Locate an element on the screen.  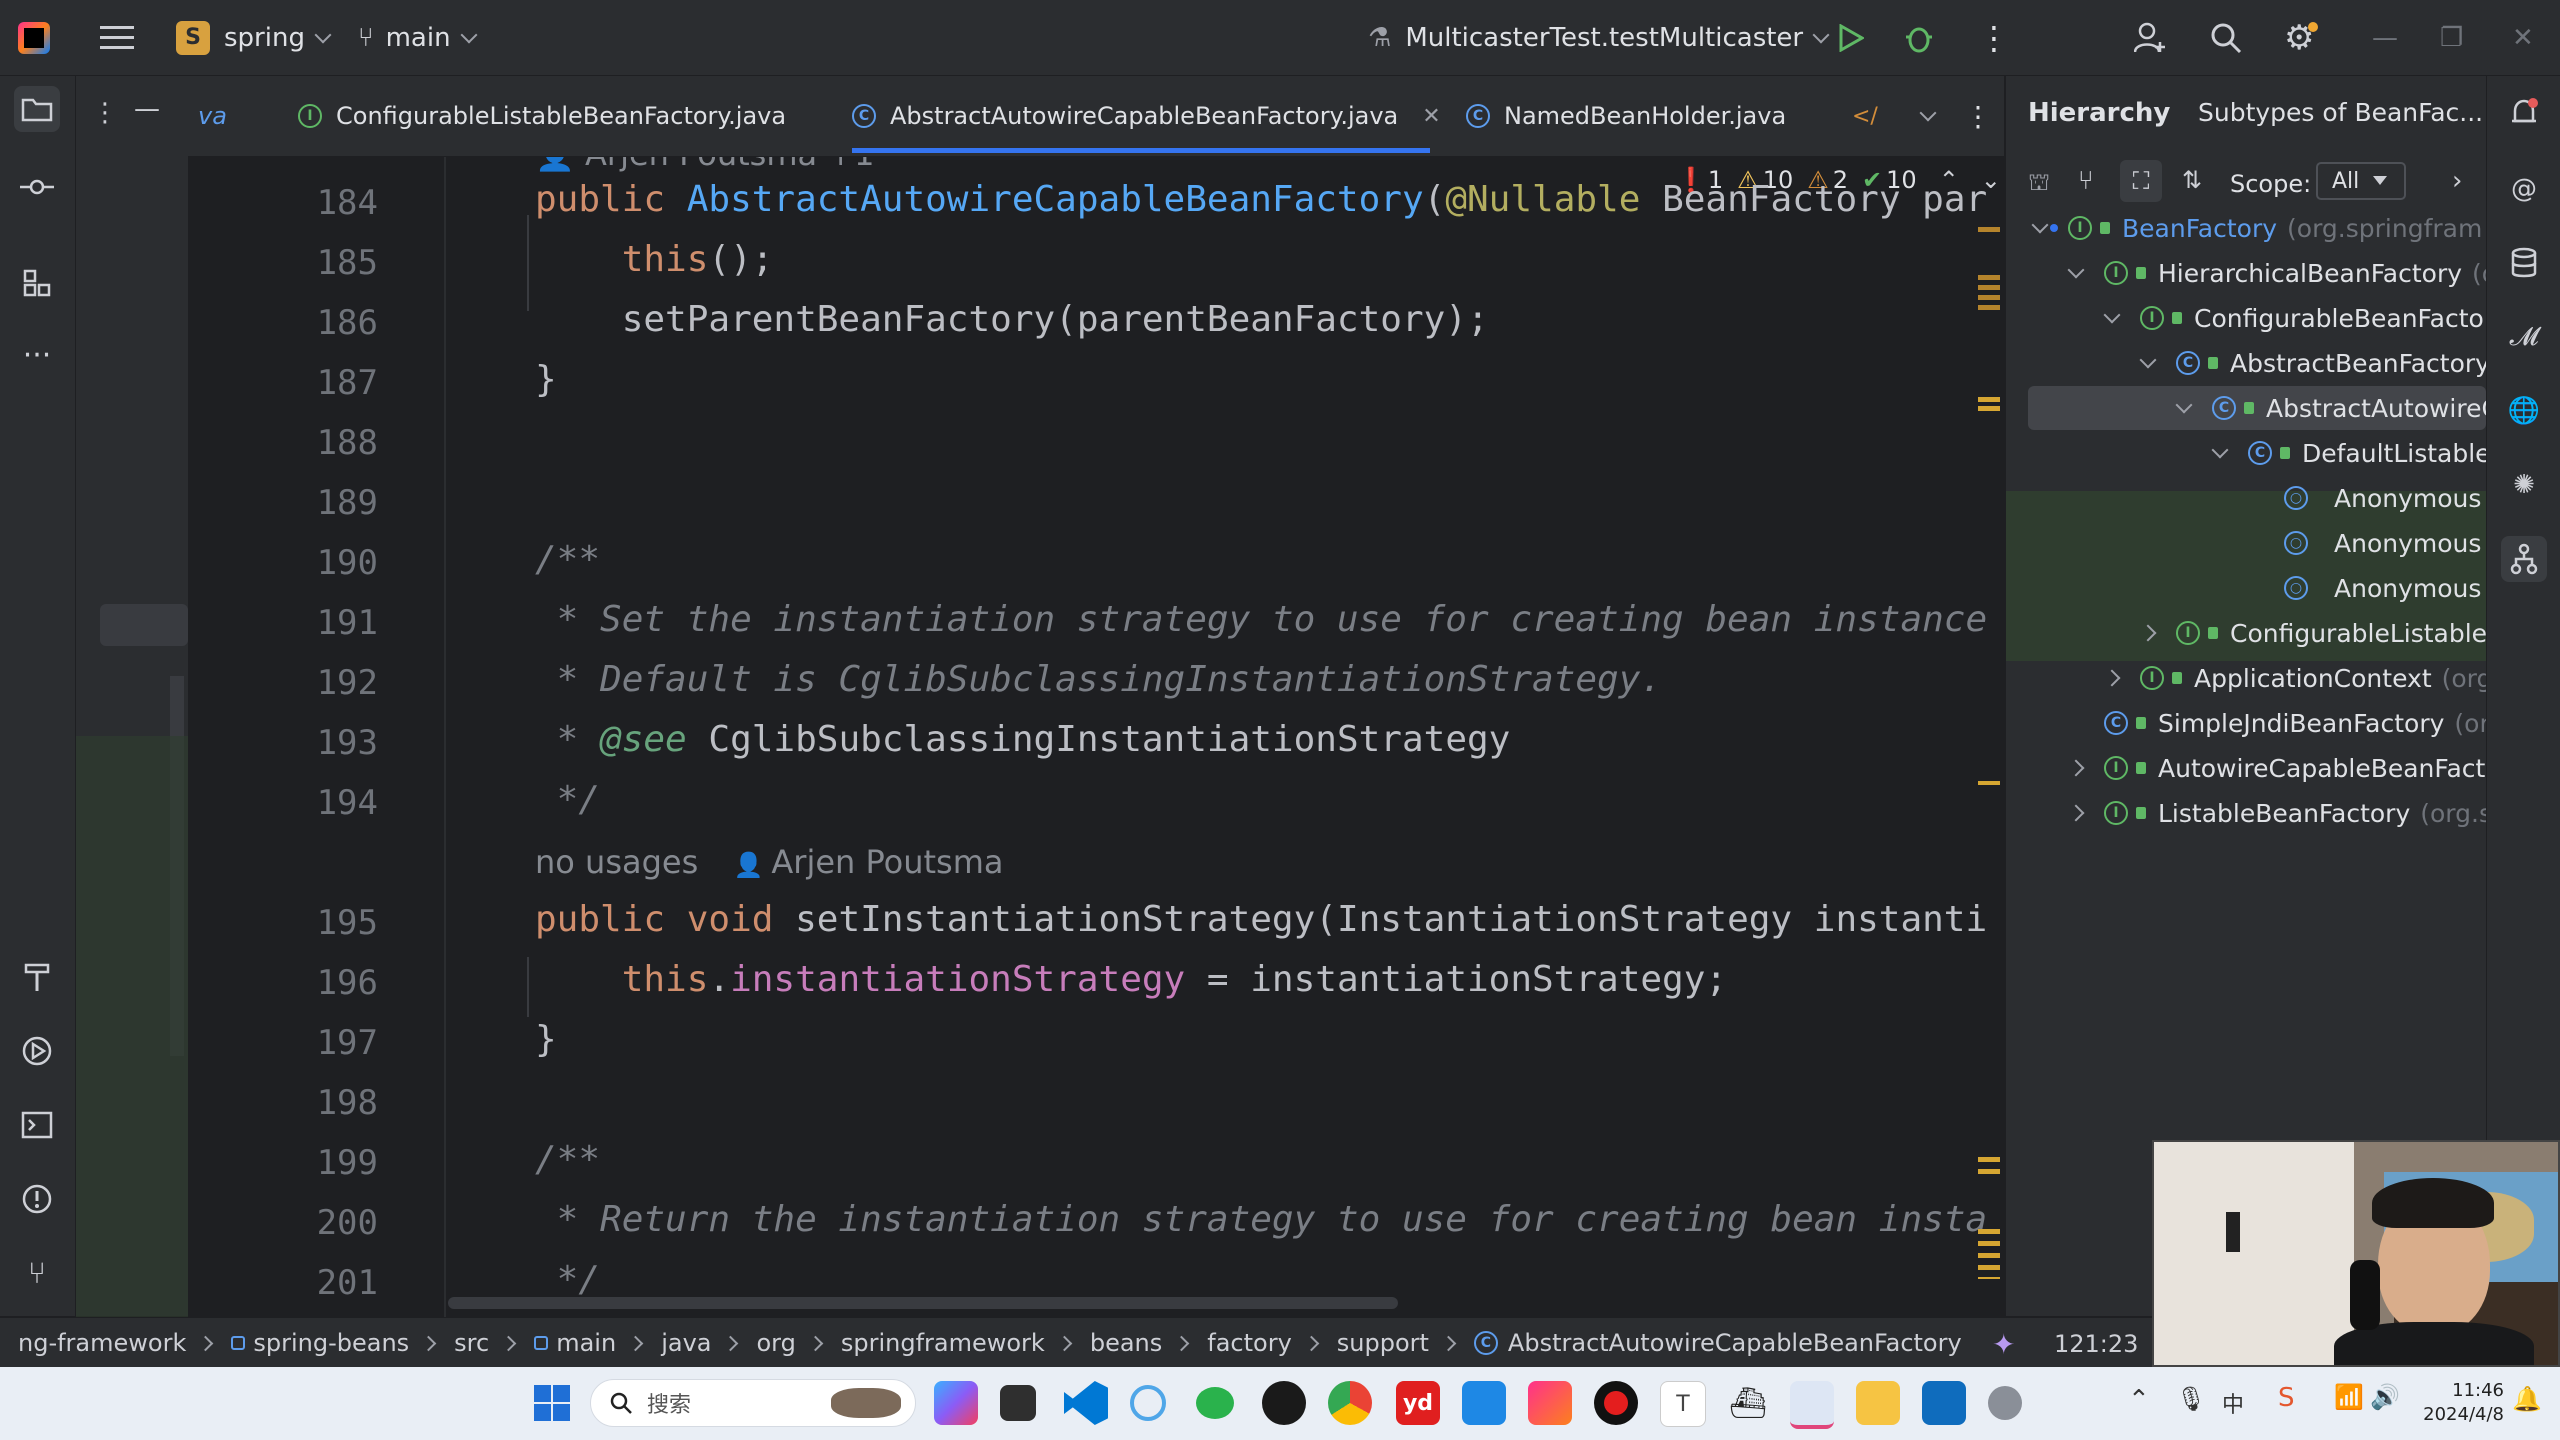
hierarchy-node: I ApplicationContext (org.s is located at coordinates (2294, 678).